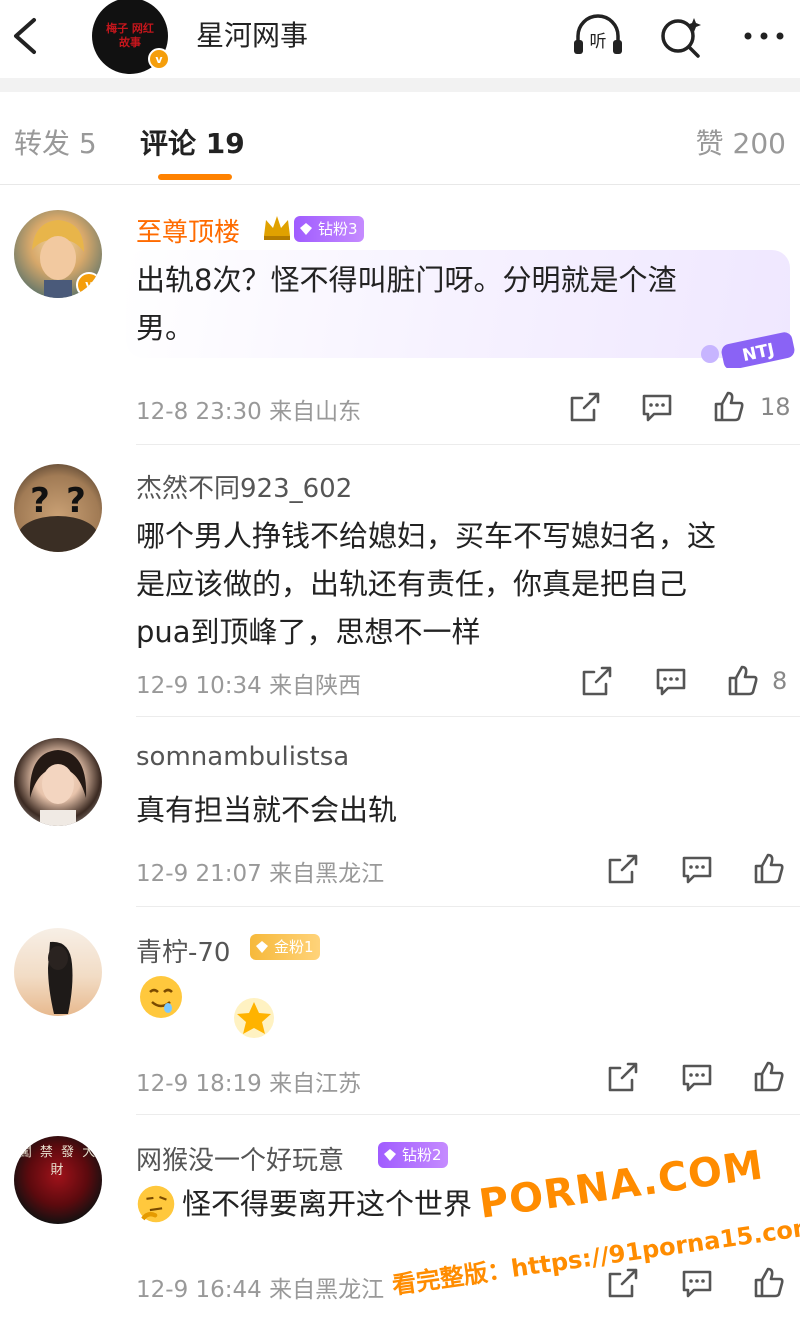  What do you see at coordinates (55, 142) in the screenshot?
I see `tab-repost: 转发 5` at bounding box center [55, 142].